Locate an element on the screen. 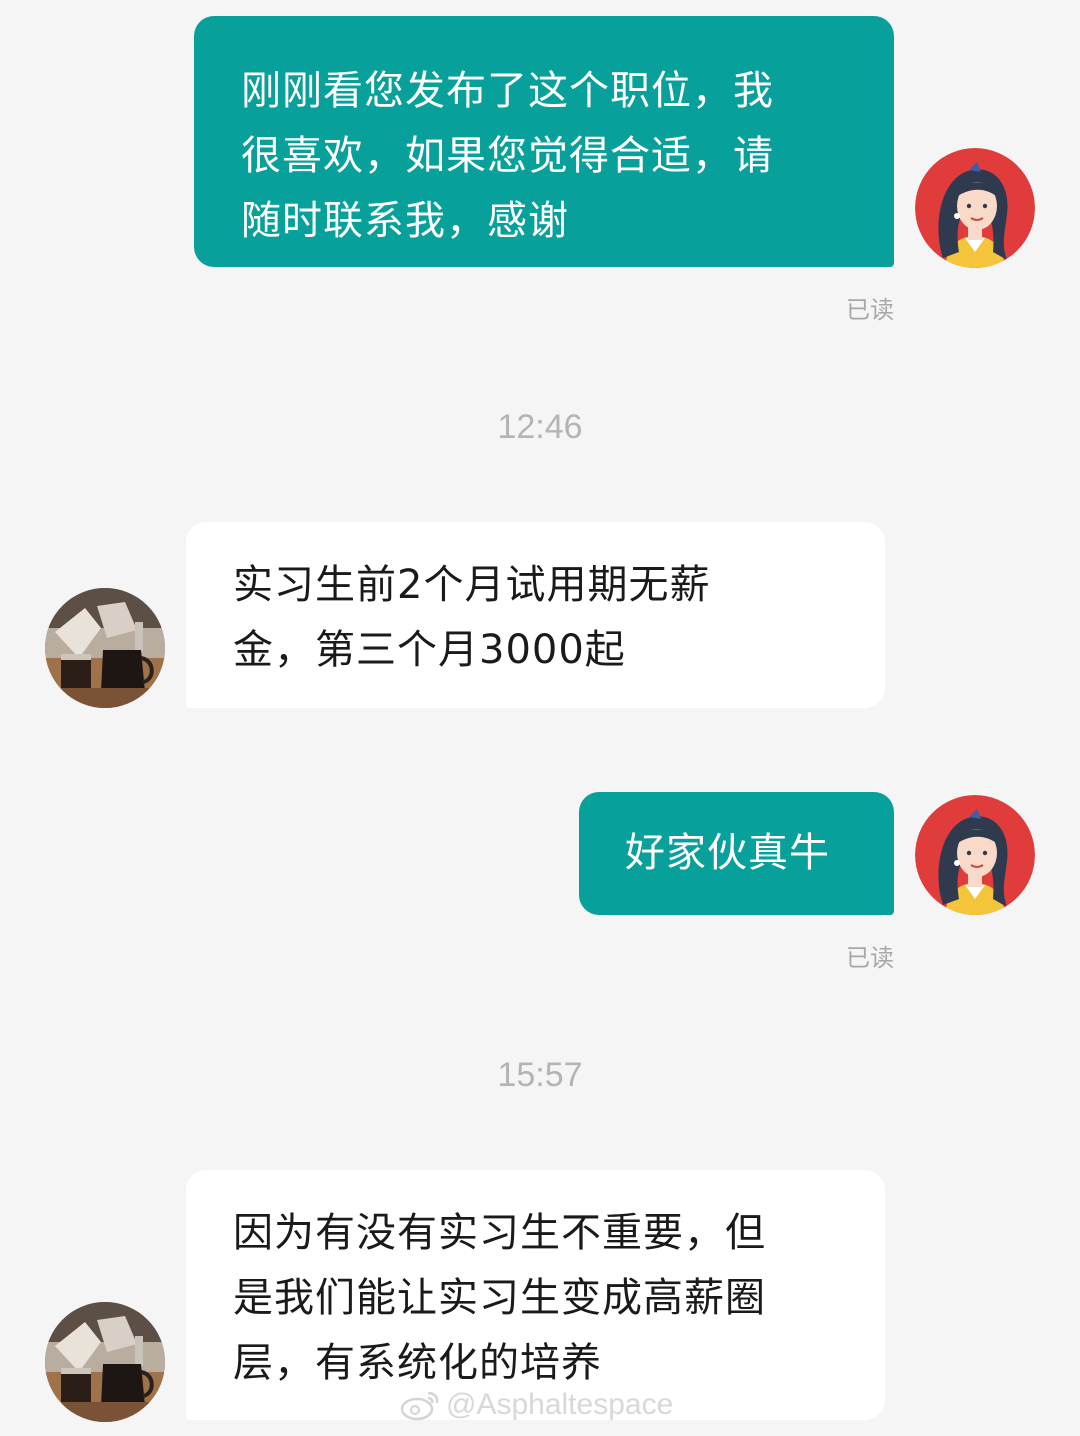 The image size is (1080, 1436). message-text: 随时联系我，感谢 is located at coordinates (405, 221).